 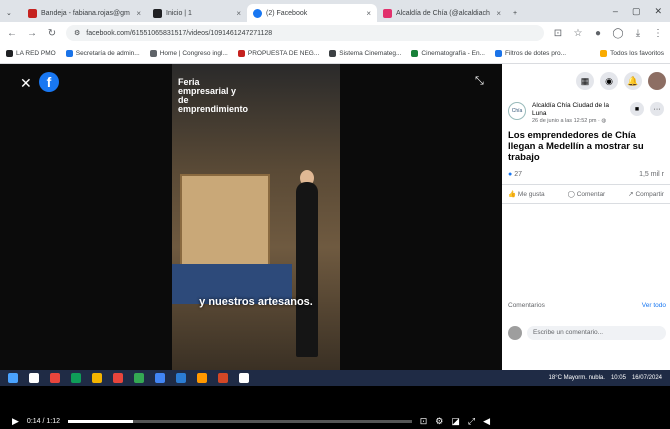 I want to click on post-stats: ● 27 1,5 mil r, so click(x=586, y=174).